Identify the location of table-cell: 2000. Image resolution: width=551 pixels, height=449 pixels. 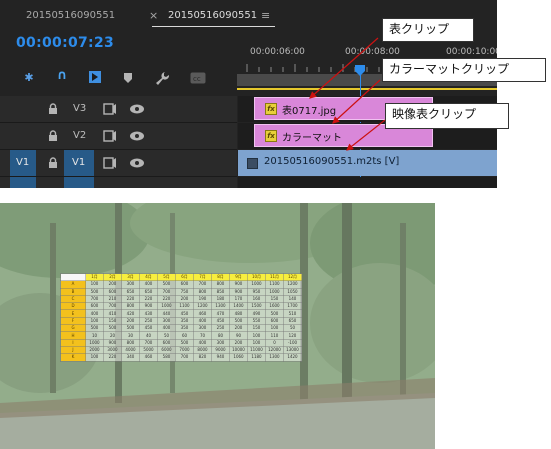
(94, 350).